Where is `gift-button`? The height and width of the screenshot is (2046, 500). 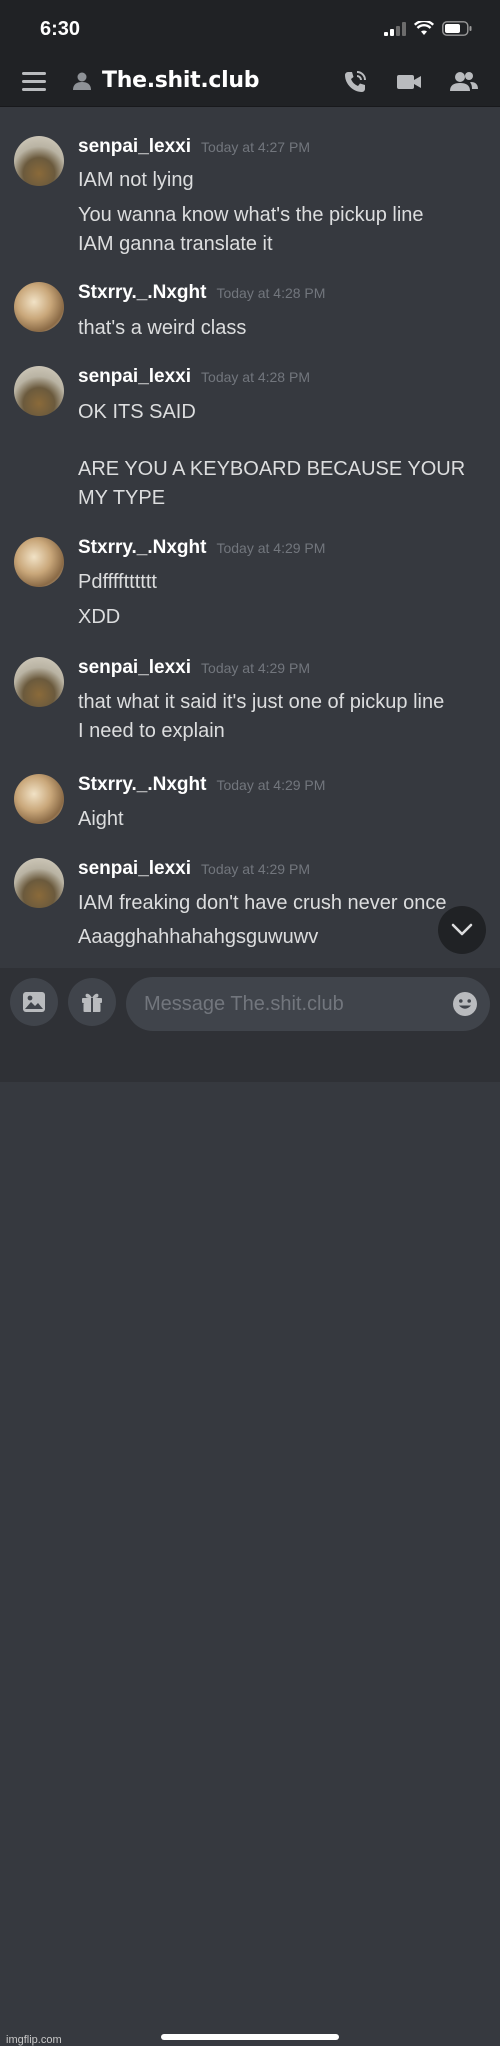
gift-button is located at coordinates (92, 1002).